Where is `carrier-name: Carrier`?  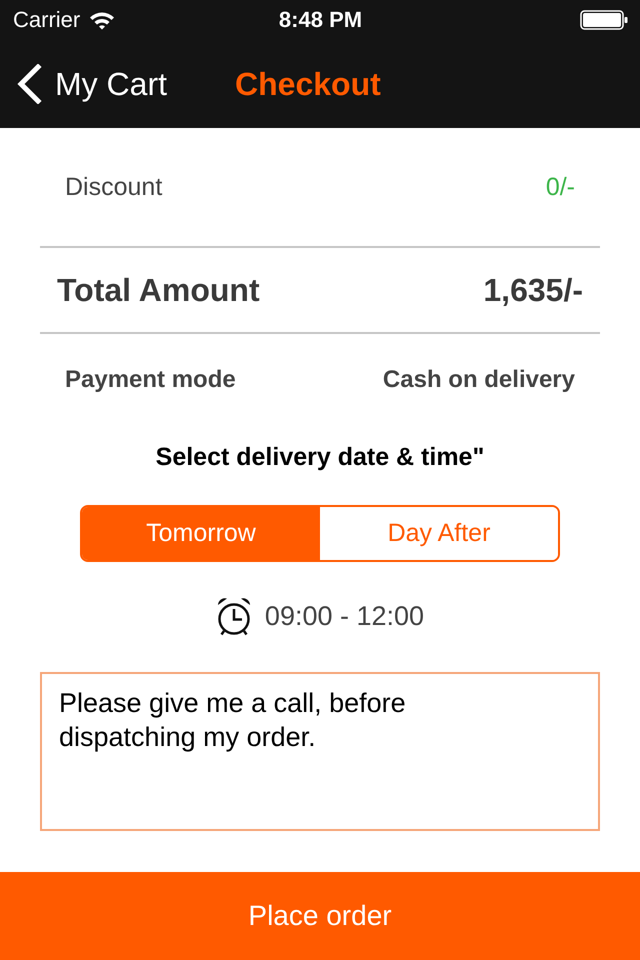 carrier-name: Carrier is located at coordinates (46, 20).